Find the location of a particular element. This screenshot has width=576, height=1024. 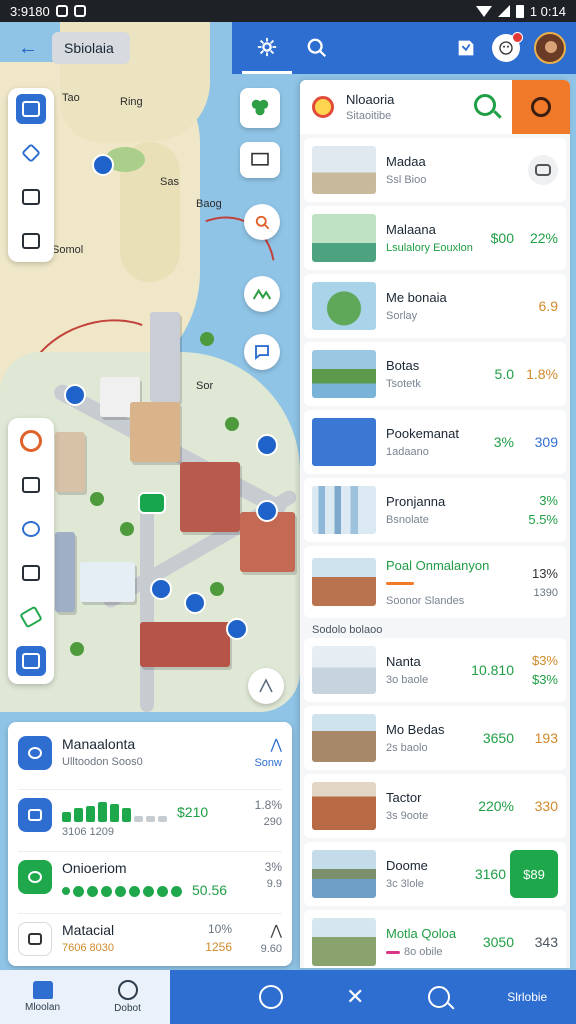

summary-row-subtitle: Ulltoodon Soos0 is located at coordinates (102, 762).